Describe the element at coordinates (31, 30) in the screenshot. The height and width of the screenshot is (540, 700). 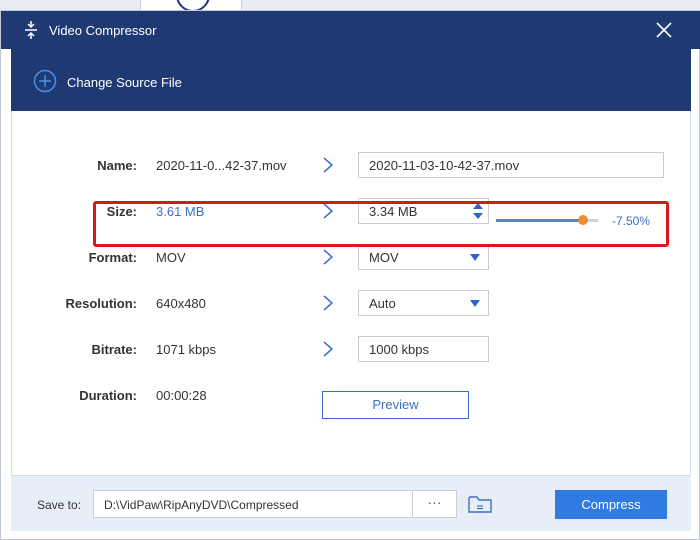
I see `compress-icon` at that location.